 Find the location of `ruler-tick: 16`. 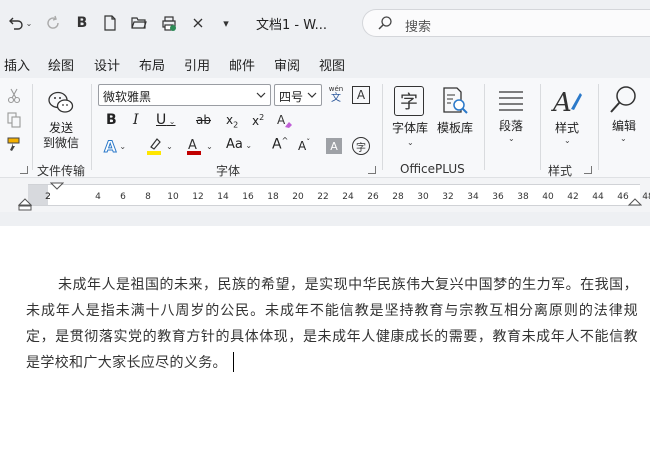

ruler-tick: 16 is located at coordinates (248, 197).